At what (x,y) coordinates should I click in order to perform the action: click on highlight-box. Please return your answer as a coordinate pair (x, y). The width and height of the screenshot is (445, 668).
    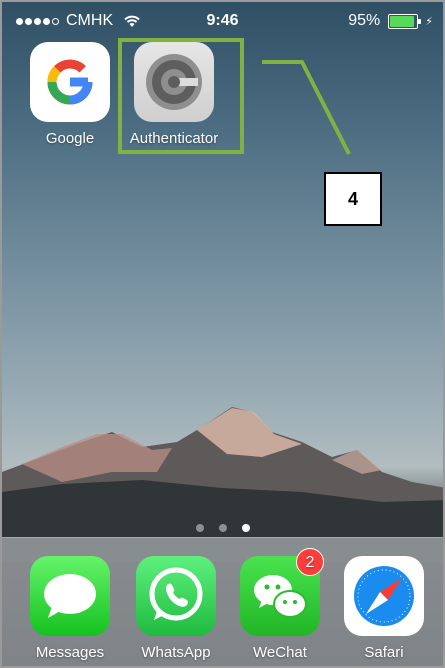
    Looking at the image, I should click on (181, 96).